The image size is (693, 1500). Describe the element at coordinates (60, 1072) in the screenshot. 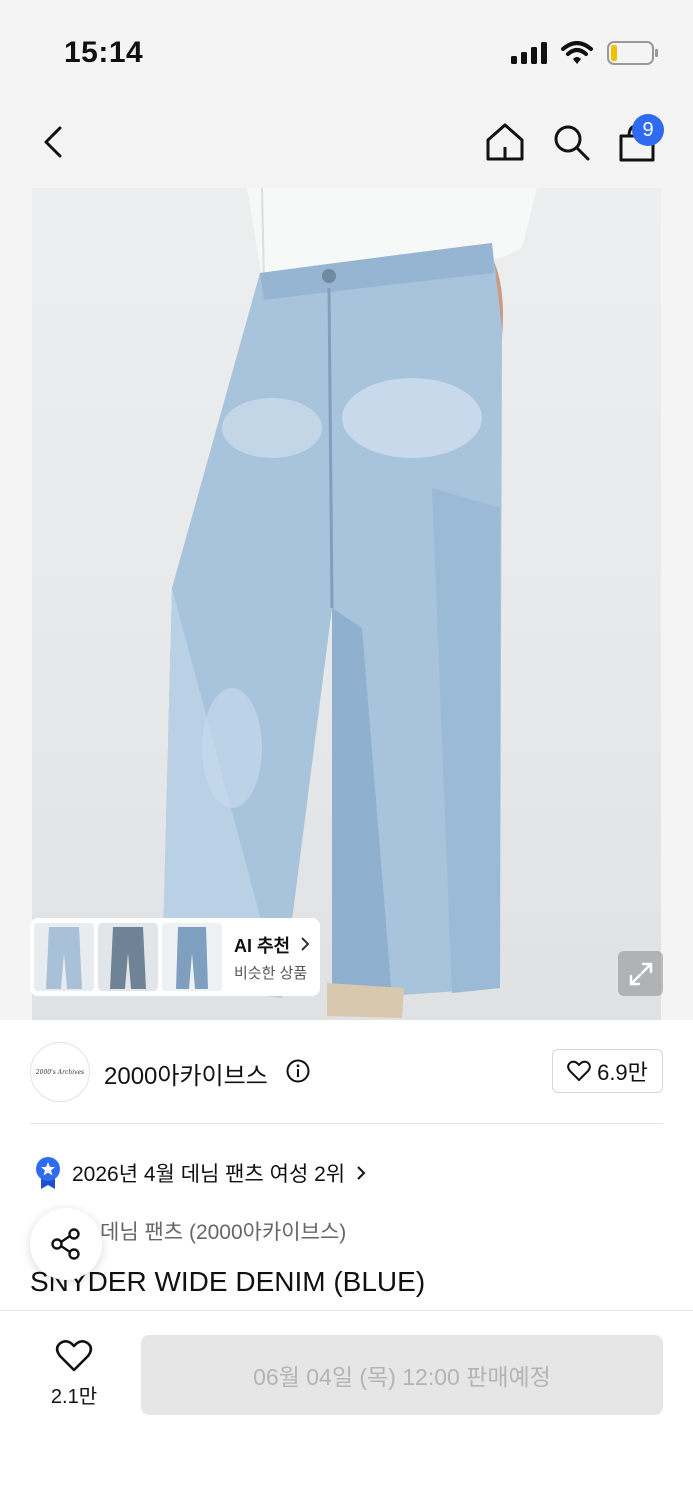

I see `brand-logo: 2000's Archives` at that location.